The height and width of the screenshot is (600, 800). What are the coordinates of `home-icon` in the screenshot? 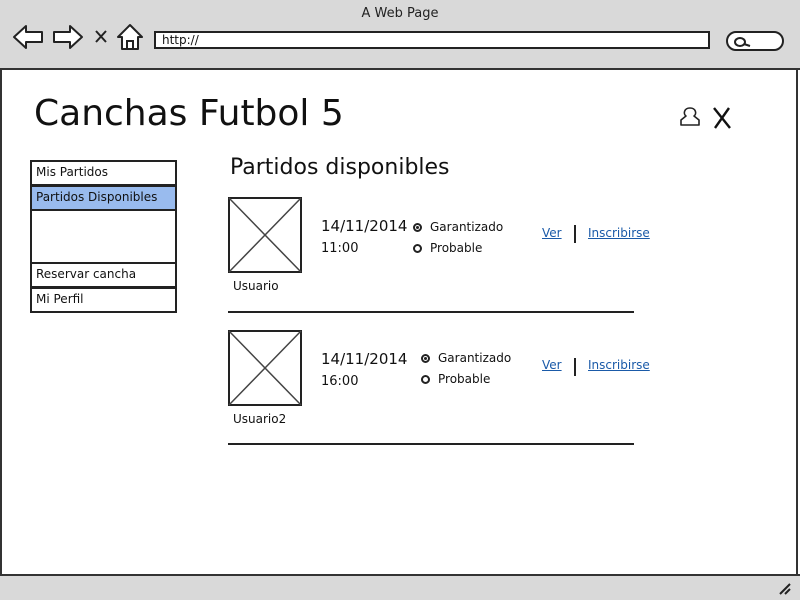 It's located at (130, 37).